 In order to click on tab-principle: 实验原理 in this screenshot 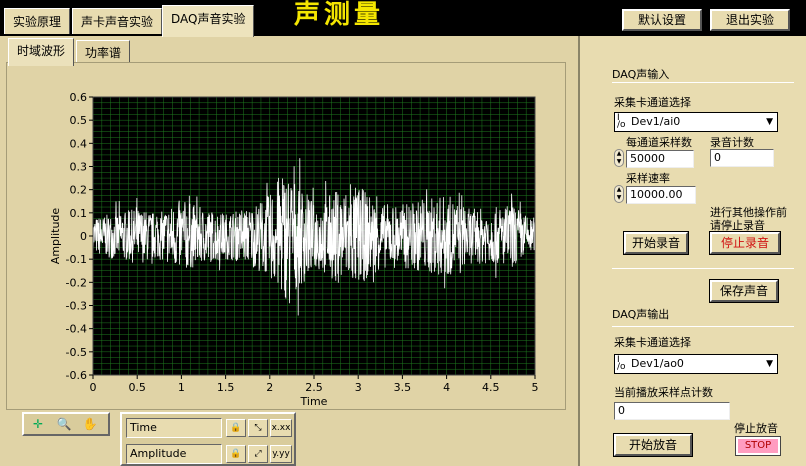, I will do `click(37, 21)`.